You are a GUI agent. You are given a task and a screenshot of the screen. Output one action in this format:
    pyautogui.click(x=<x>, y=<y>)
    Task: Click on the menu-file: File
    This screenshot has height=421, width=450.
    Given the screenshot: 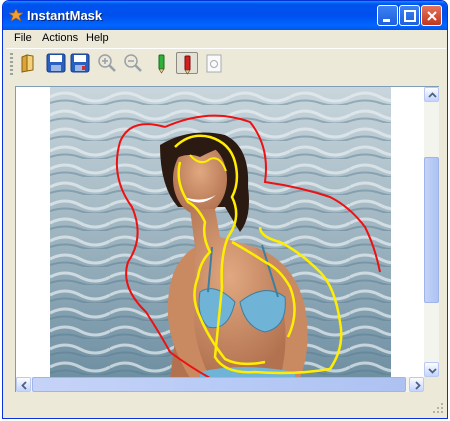 What is the action you would take?
    pyautogui.click(x=23, y=38)
    